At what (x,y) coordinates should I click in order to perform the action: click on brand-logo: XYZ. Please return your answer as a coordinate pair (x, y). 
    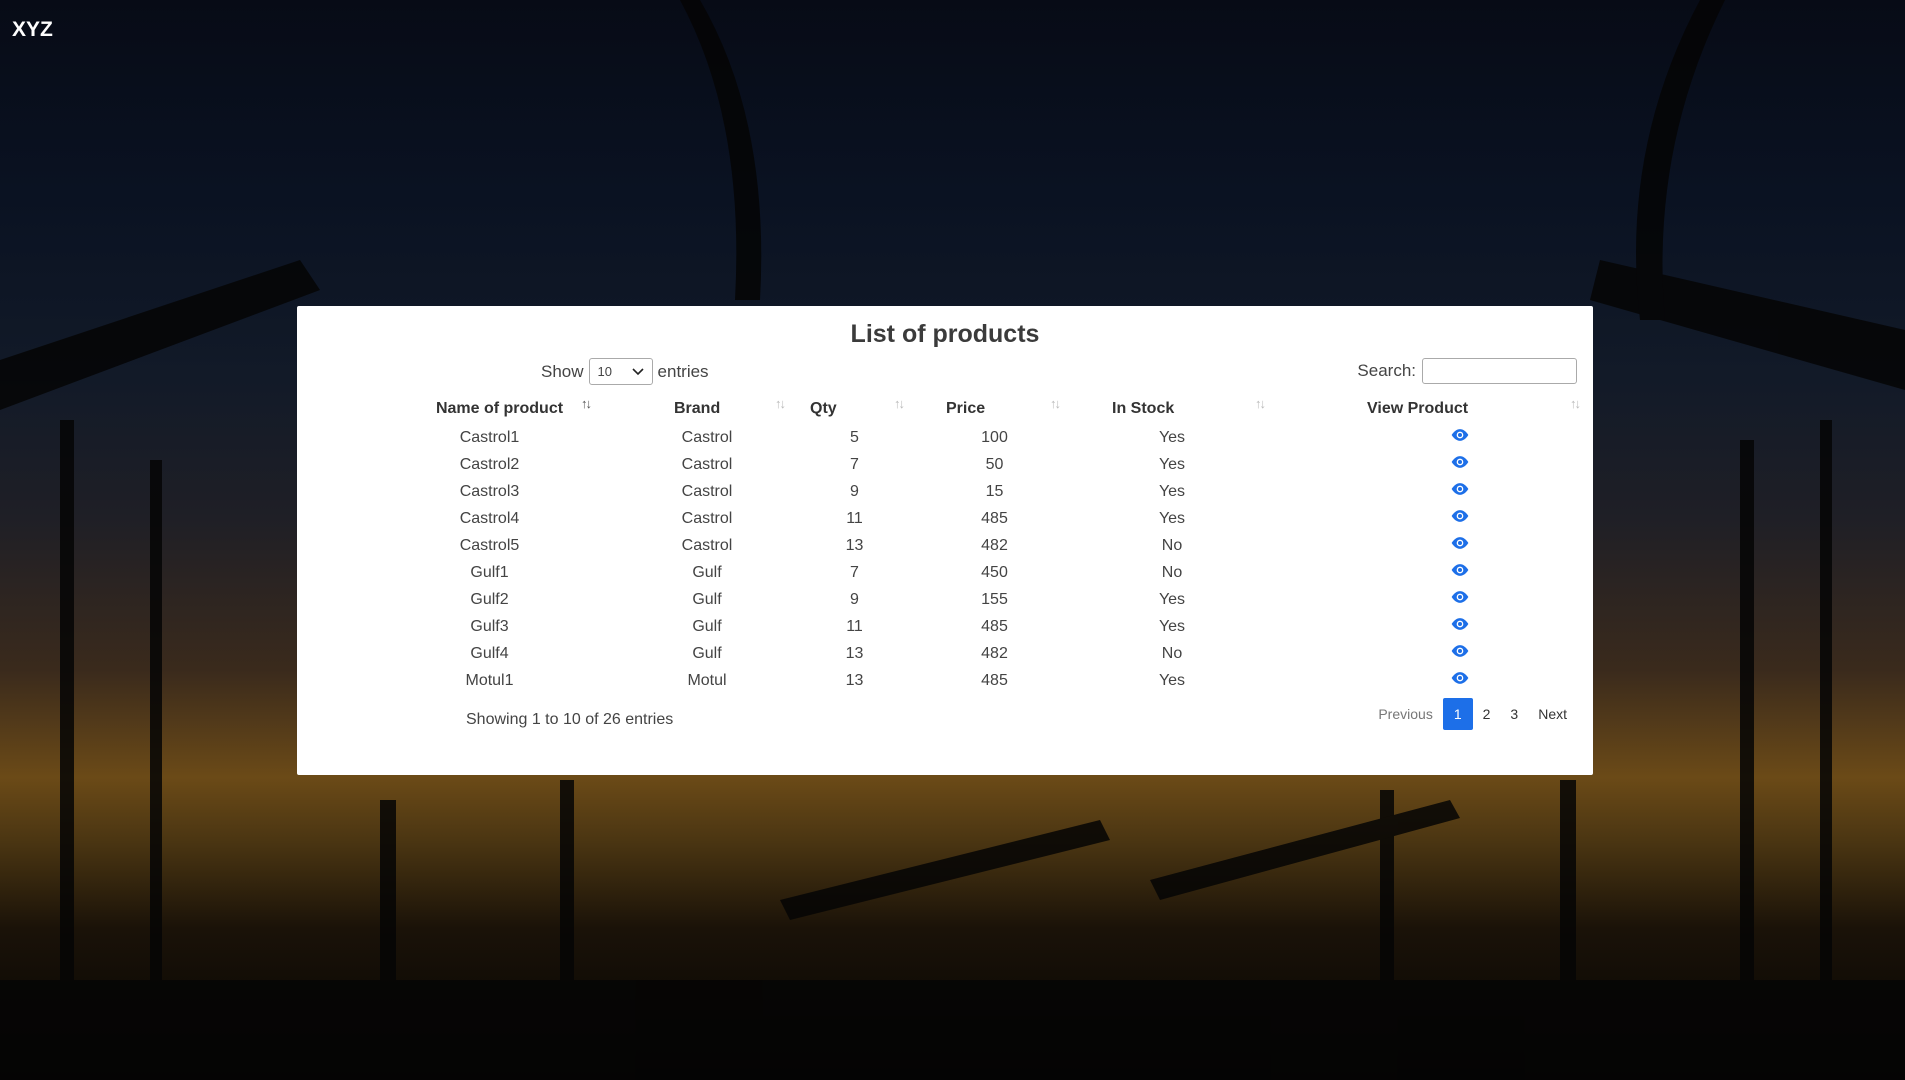
    Looking at the image, I should click on (32, 30).